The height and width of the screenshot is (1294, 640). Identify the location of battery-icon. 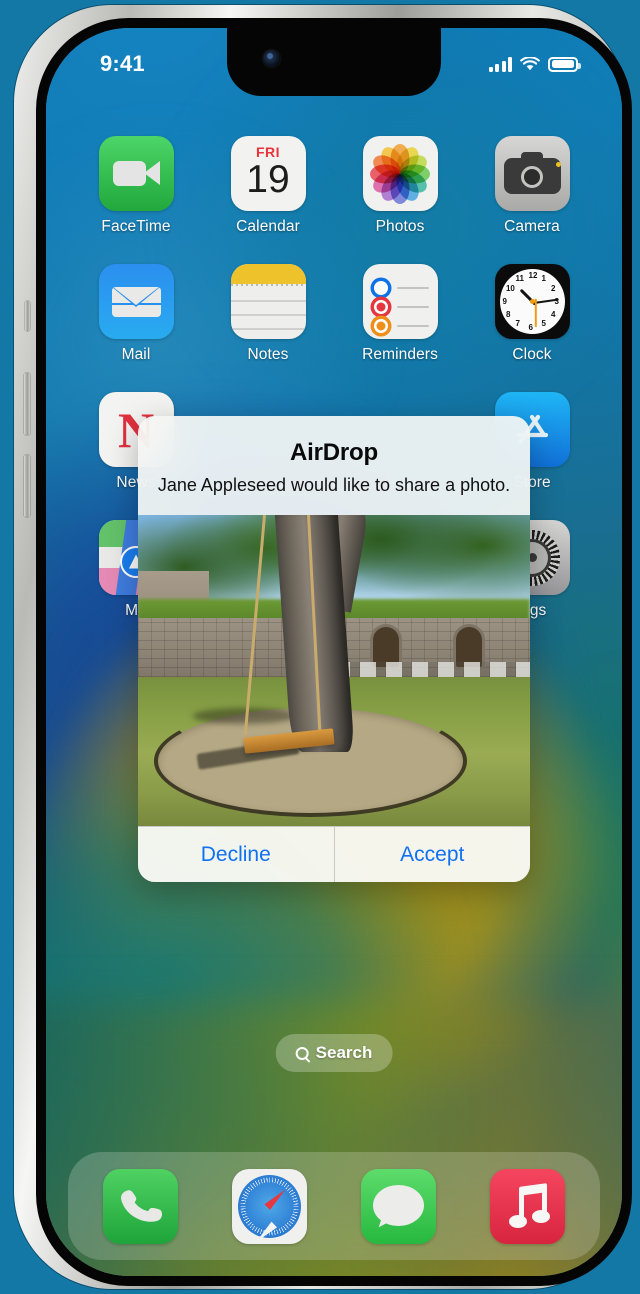
(564, 64).